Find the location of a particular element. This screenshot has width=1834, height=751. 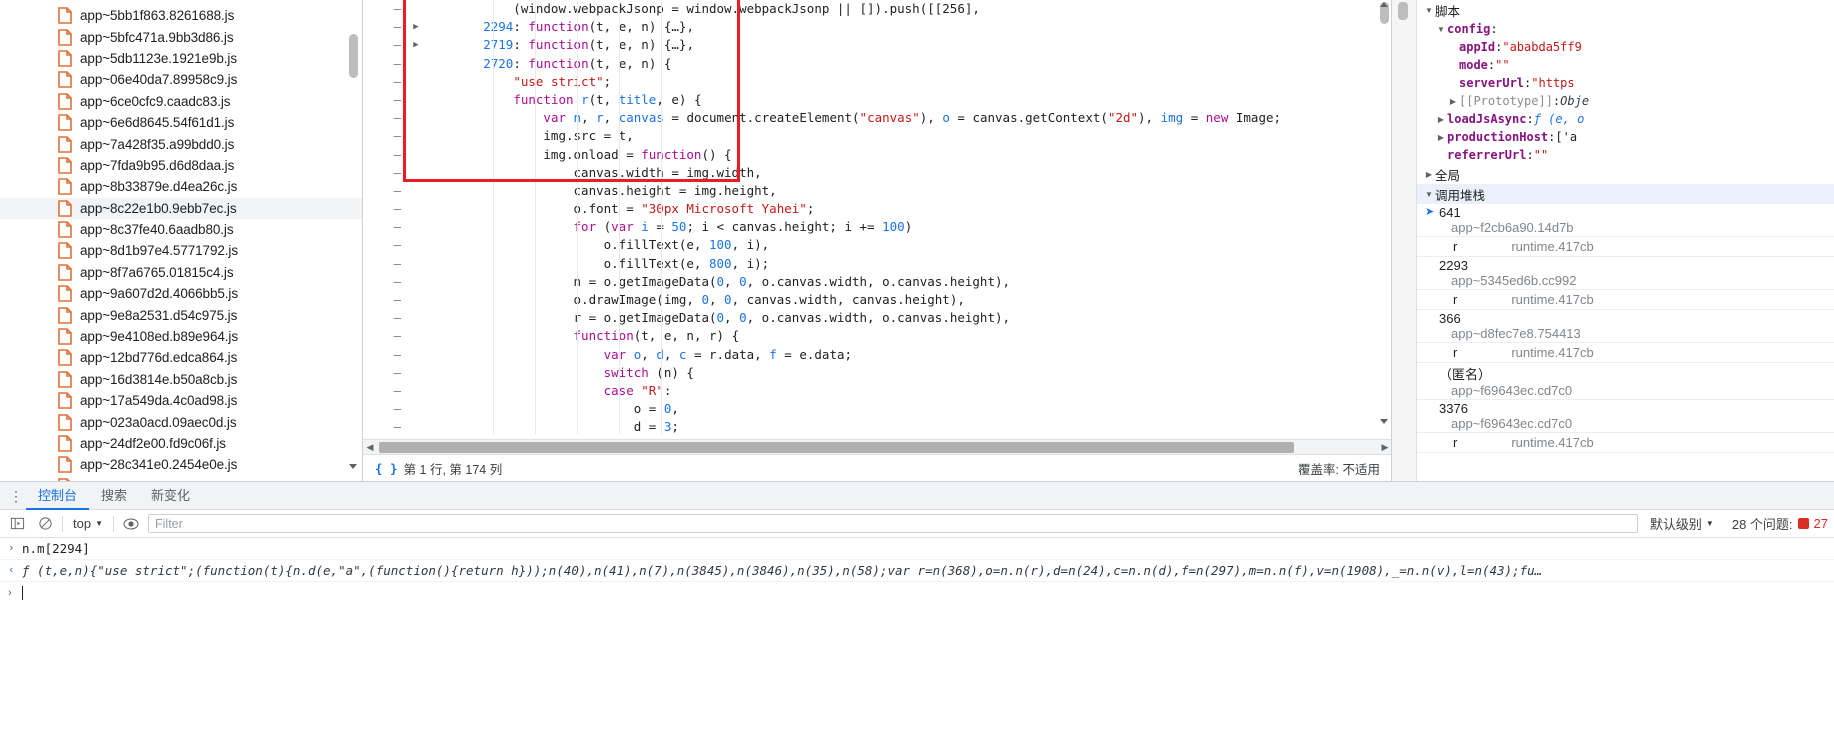

file-list-item: app~8d1b97e4.5771792.js is located at coordinates (181, 250).